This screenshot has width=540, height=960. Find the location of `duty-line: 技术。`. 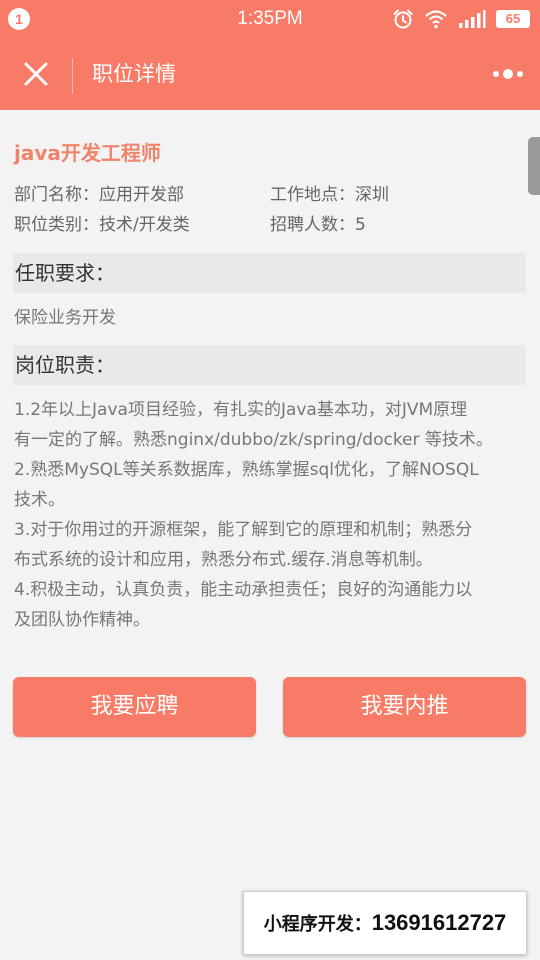

duty-line: 技术。 is located at coordinates (39, 500).